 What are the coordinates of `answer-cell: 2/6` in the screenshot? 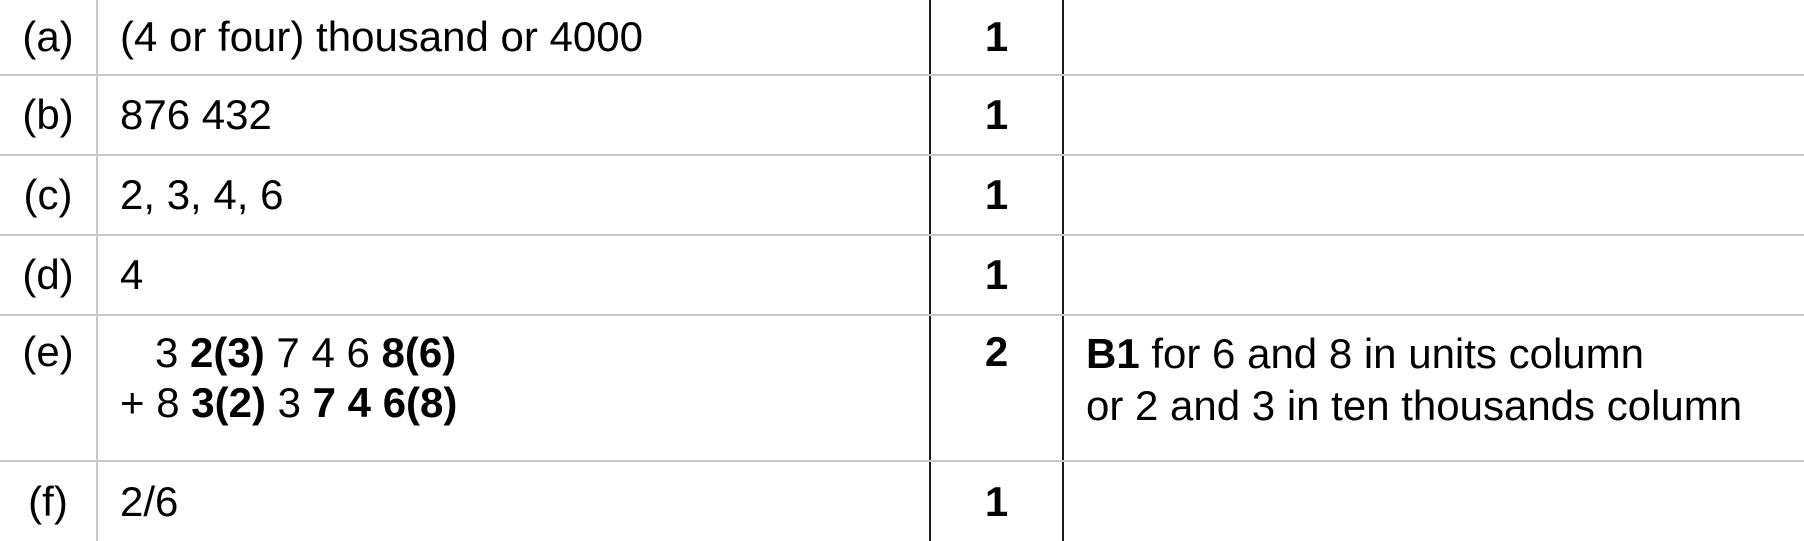 It's located at (514, 500).